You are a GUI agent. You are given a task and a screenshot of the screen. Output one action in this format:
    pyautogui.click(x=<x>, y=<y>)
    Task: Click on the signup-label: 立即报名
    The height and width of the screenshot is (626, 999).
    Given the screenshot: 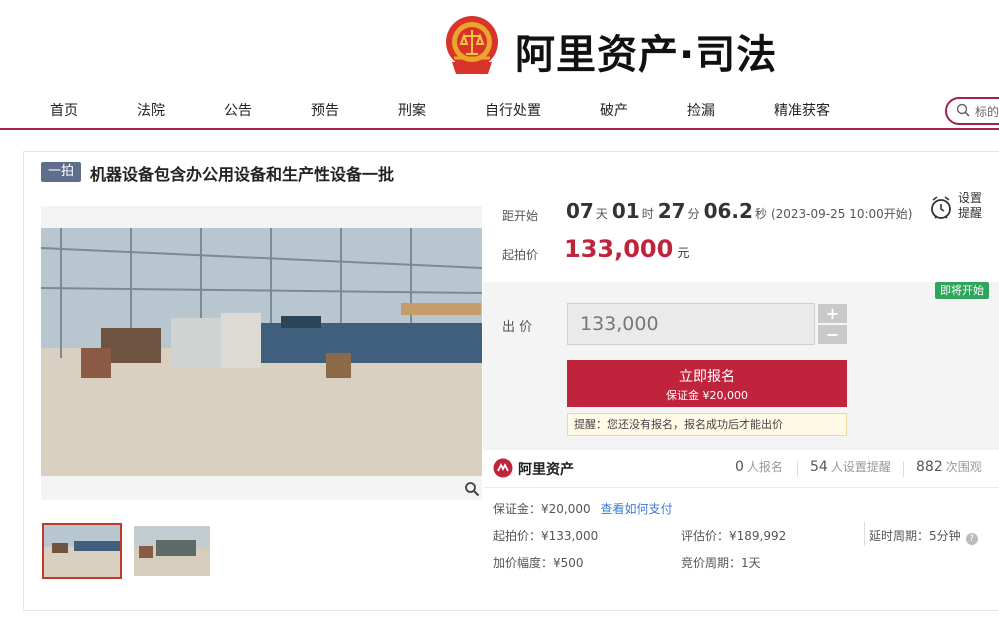 What is the action you would take?
    pyautogui.click(x=707, y=377)
    